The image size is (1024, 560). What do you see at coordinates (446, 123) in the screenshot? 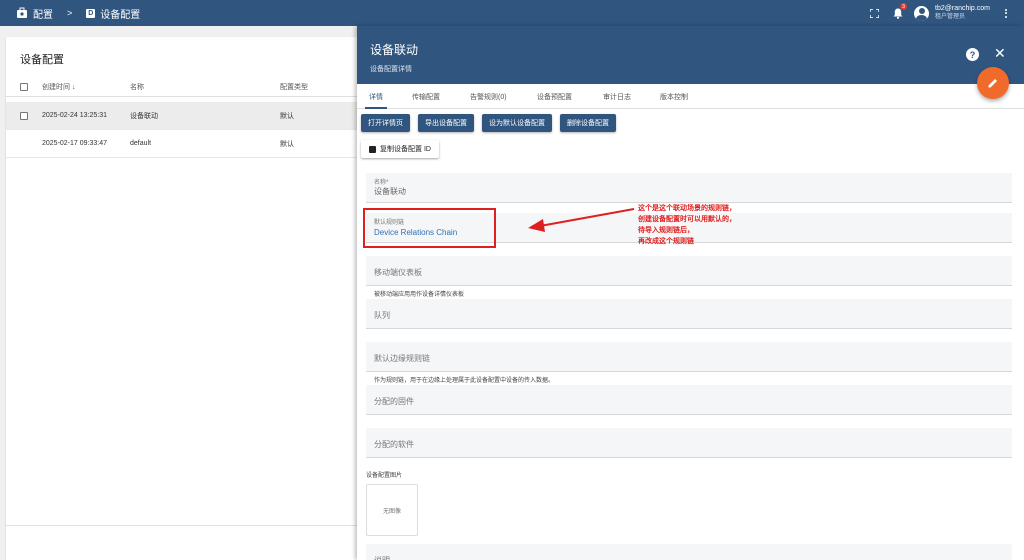
I see `export-profile-button: 导出设备配置` at bounding box center [446, 123].